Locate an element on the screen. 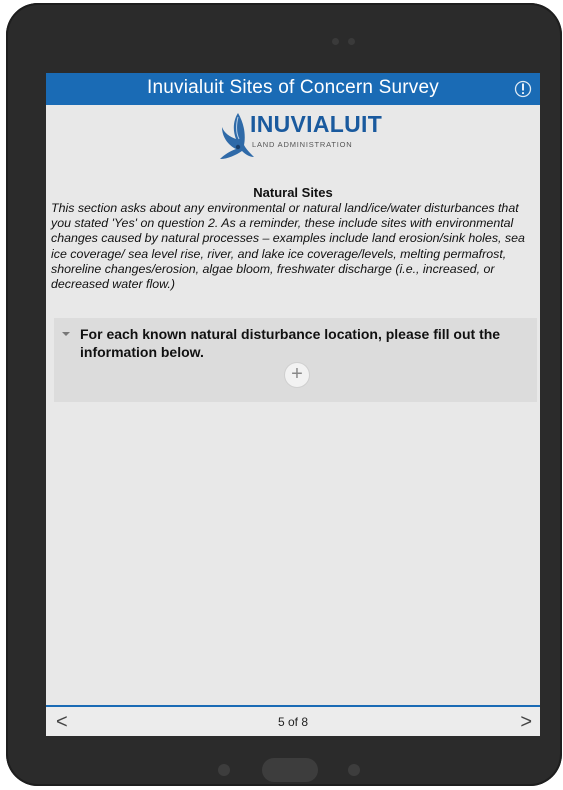 The image size is (563, 790). logo-brand-text: INUVIALUIT is located at coordinates (316, 124).